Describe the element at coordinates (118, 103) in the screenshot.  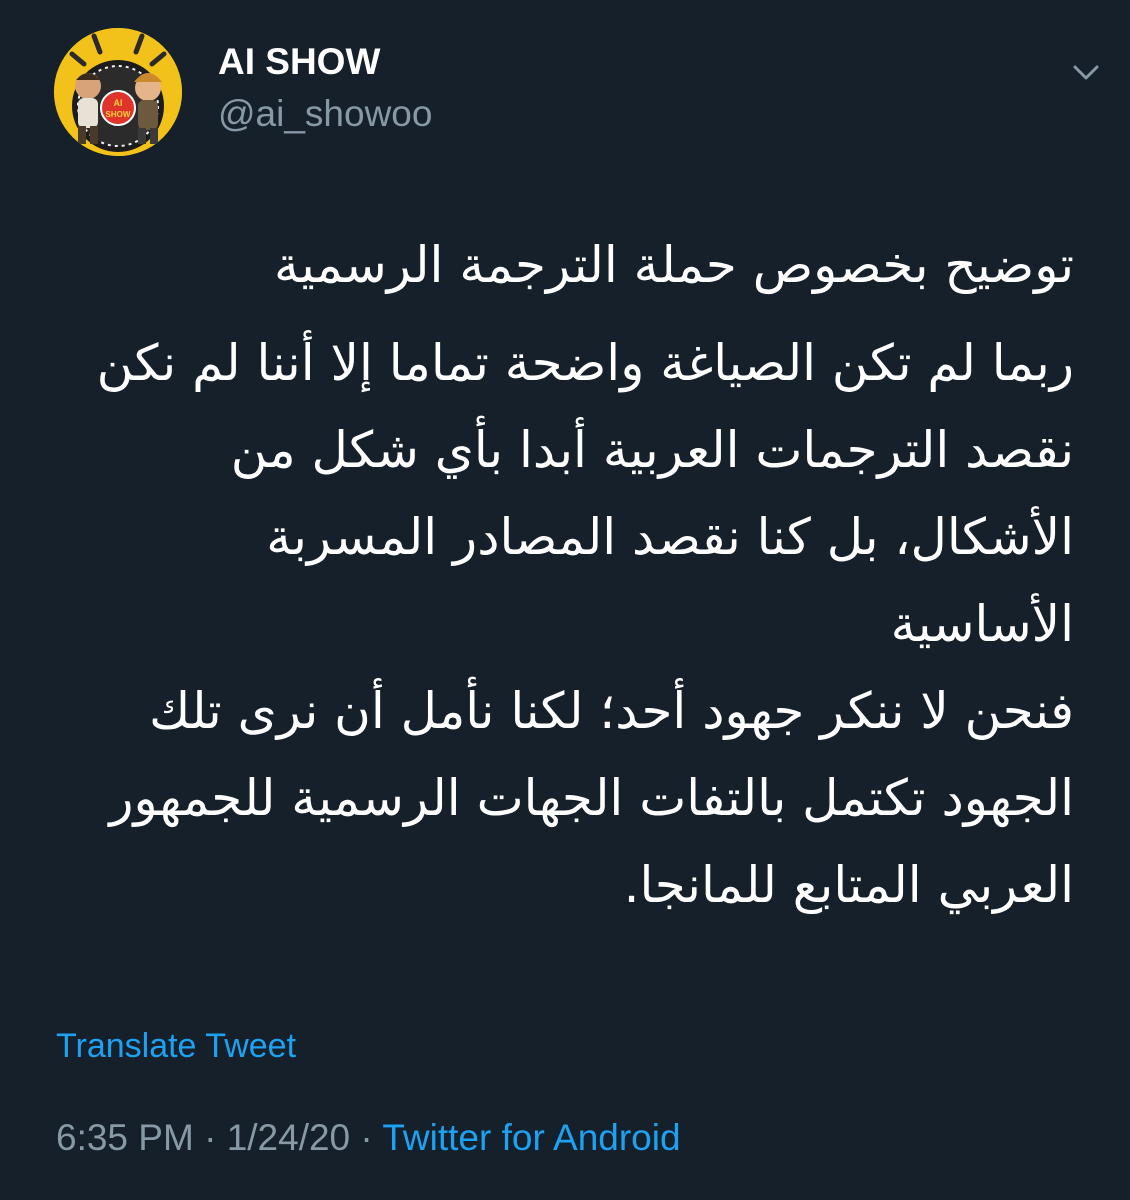
I see `svg-text: AI` at that location.